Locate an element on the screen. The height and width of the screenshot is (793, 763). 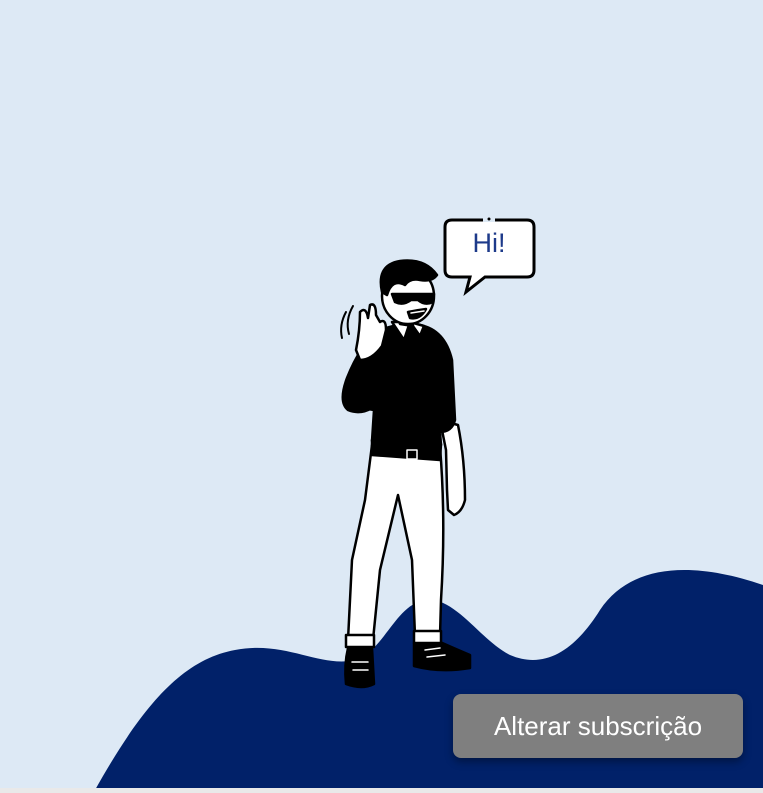
speech-bubble-text: Hi! is located at coordinates (489, 243).